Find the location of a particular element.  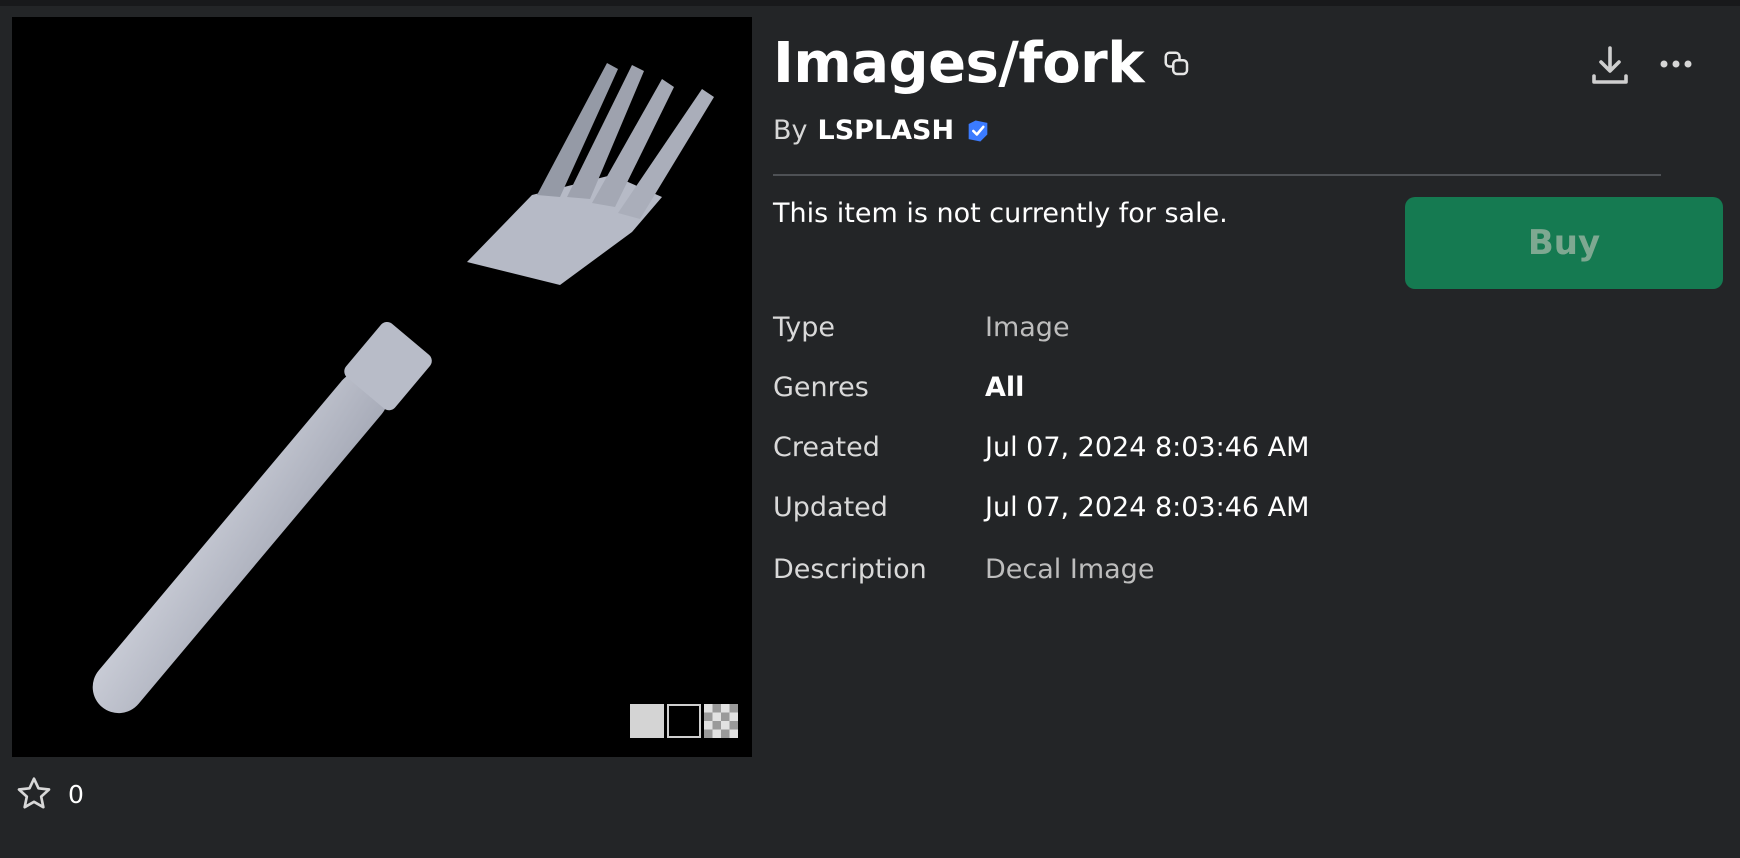

updated-value: Jul 07, 2024 8:03:46 AM is located at coordinates (1147, 507).